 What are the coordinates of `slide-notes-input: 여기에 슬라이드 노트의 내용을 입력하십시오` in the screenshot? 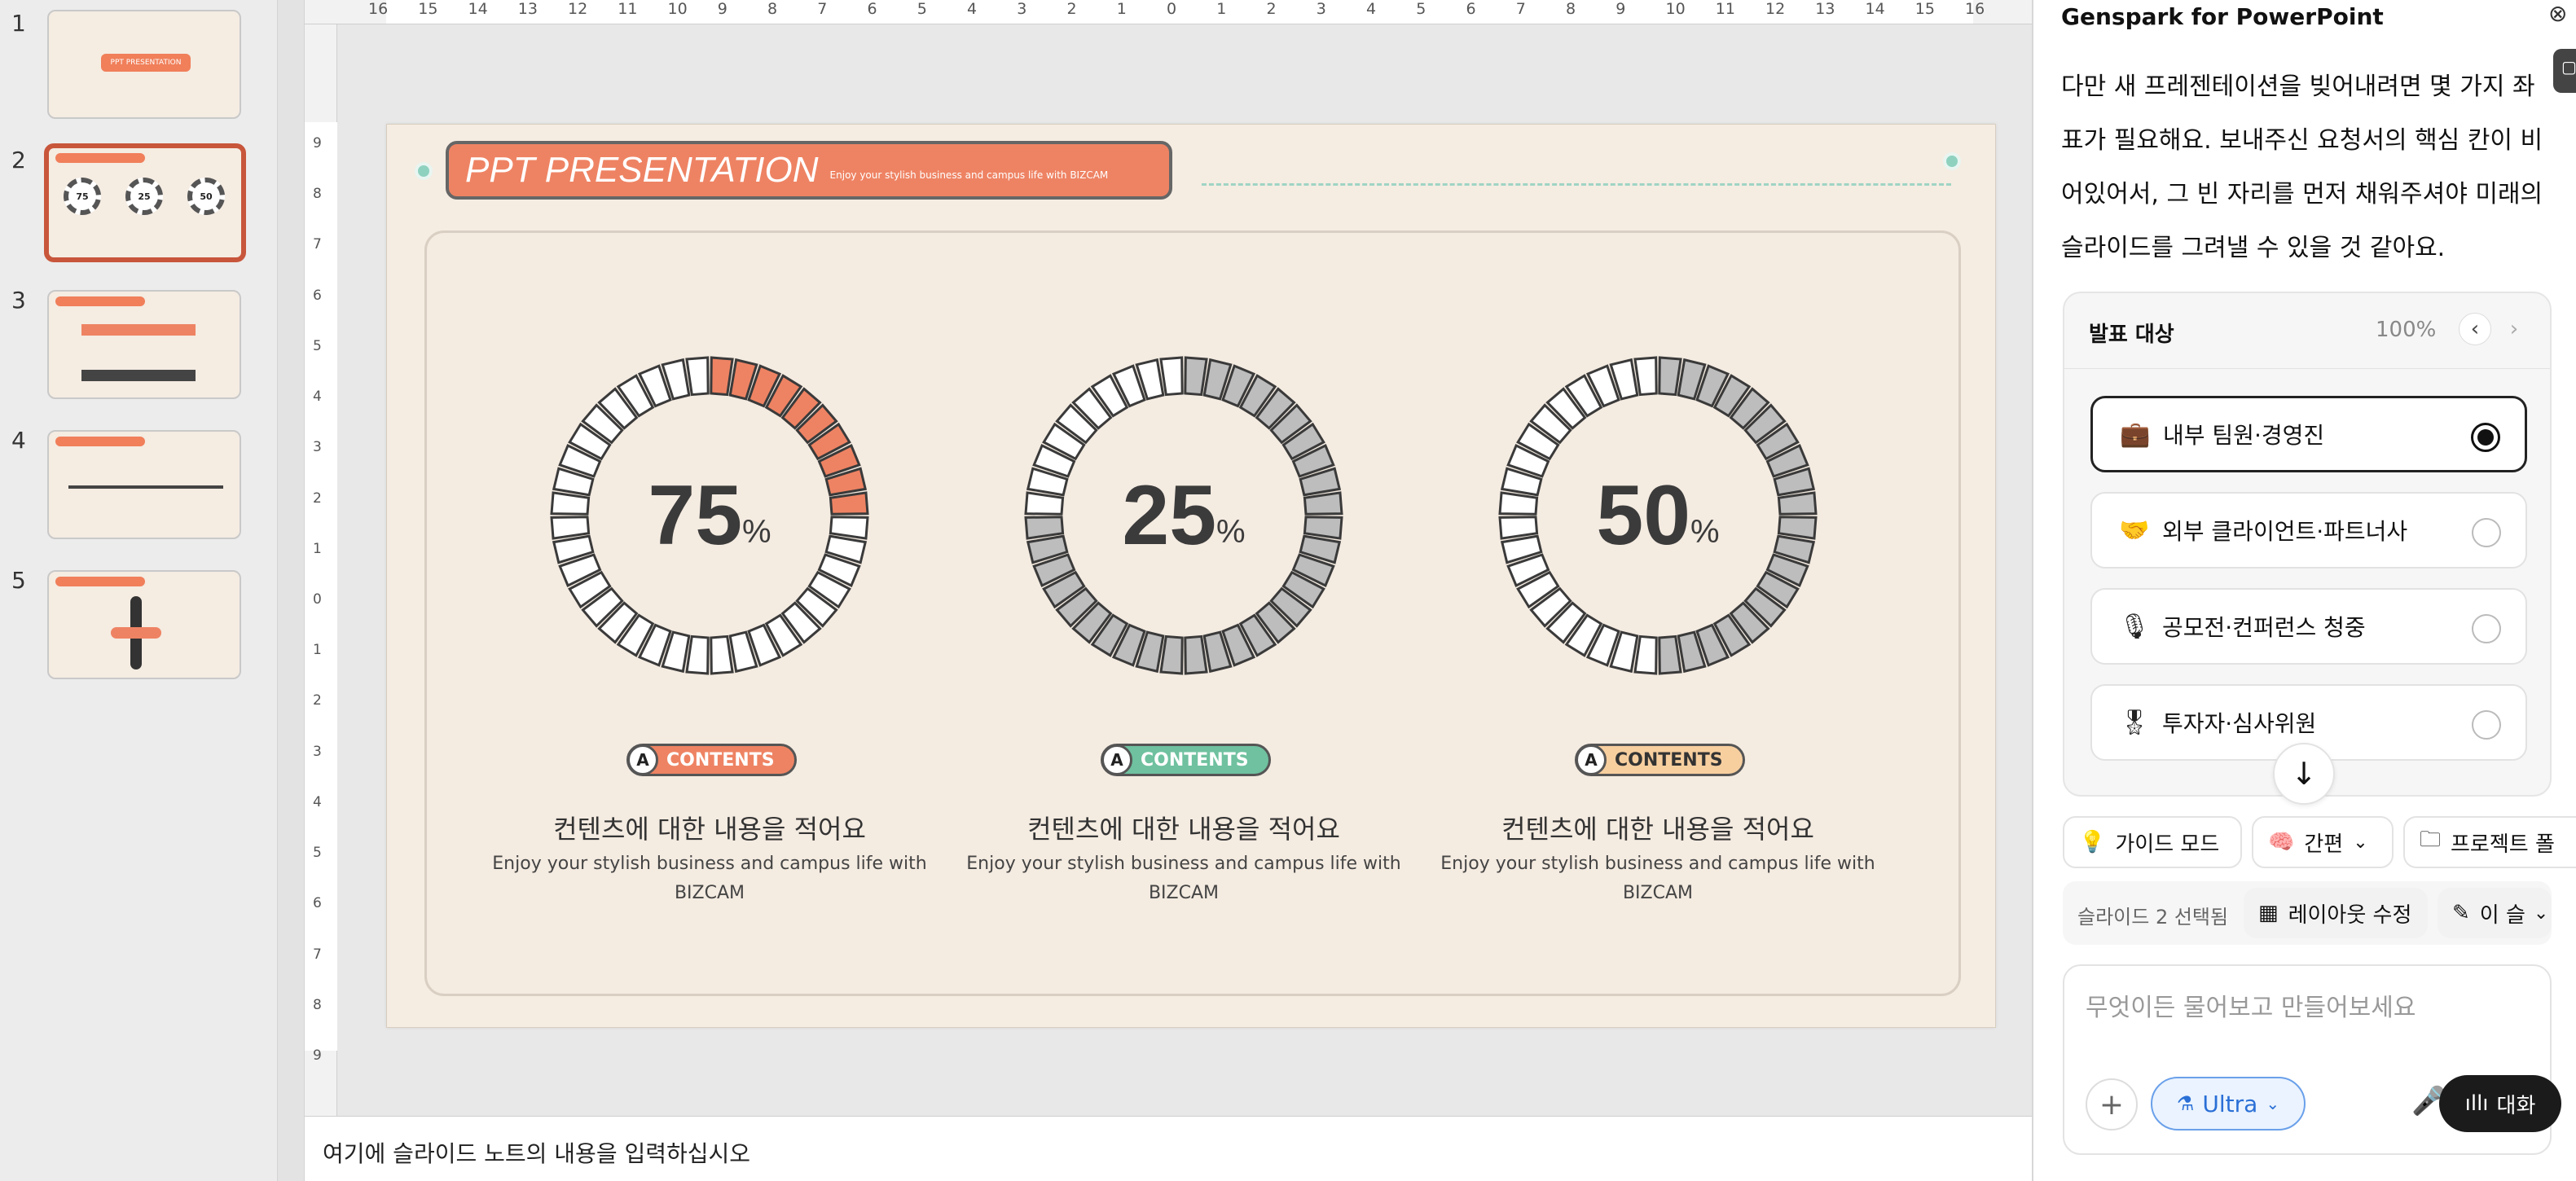 It's located at (1168, 1148).